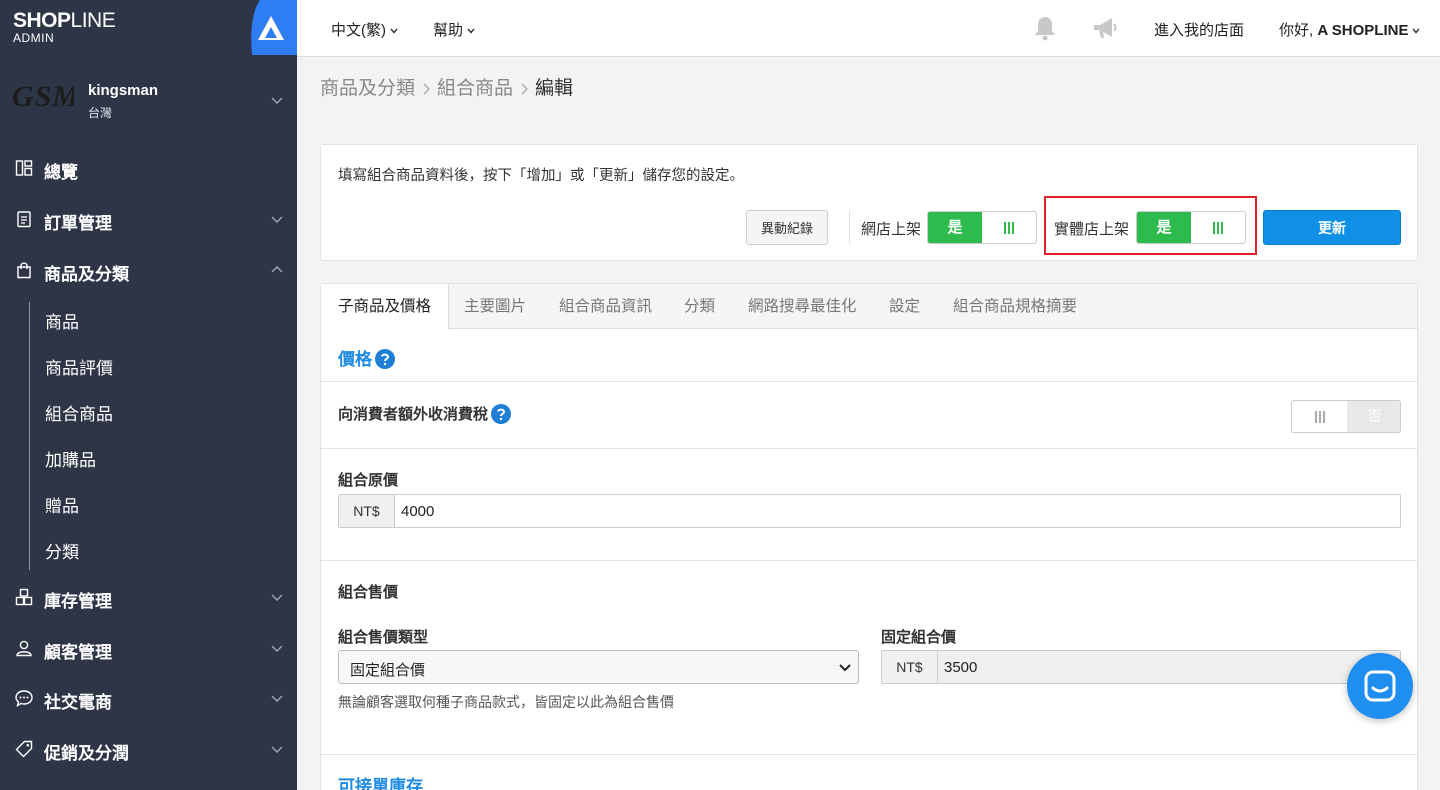 This screenshot has width=1440, height=790. Describe the element at coordinates (123, 90) in the screenshot. I see `shop-name: kingsman` at that location.